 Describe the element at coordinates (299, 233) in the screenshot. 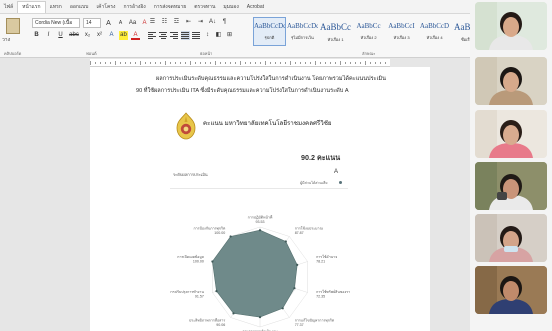

I see `radar-value-label-1: 87.87` at that location.